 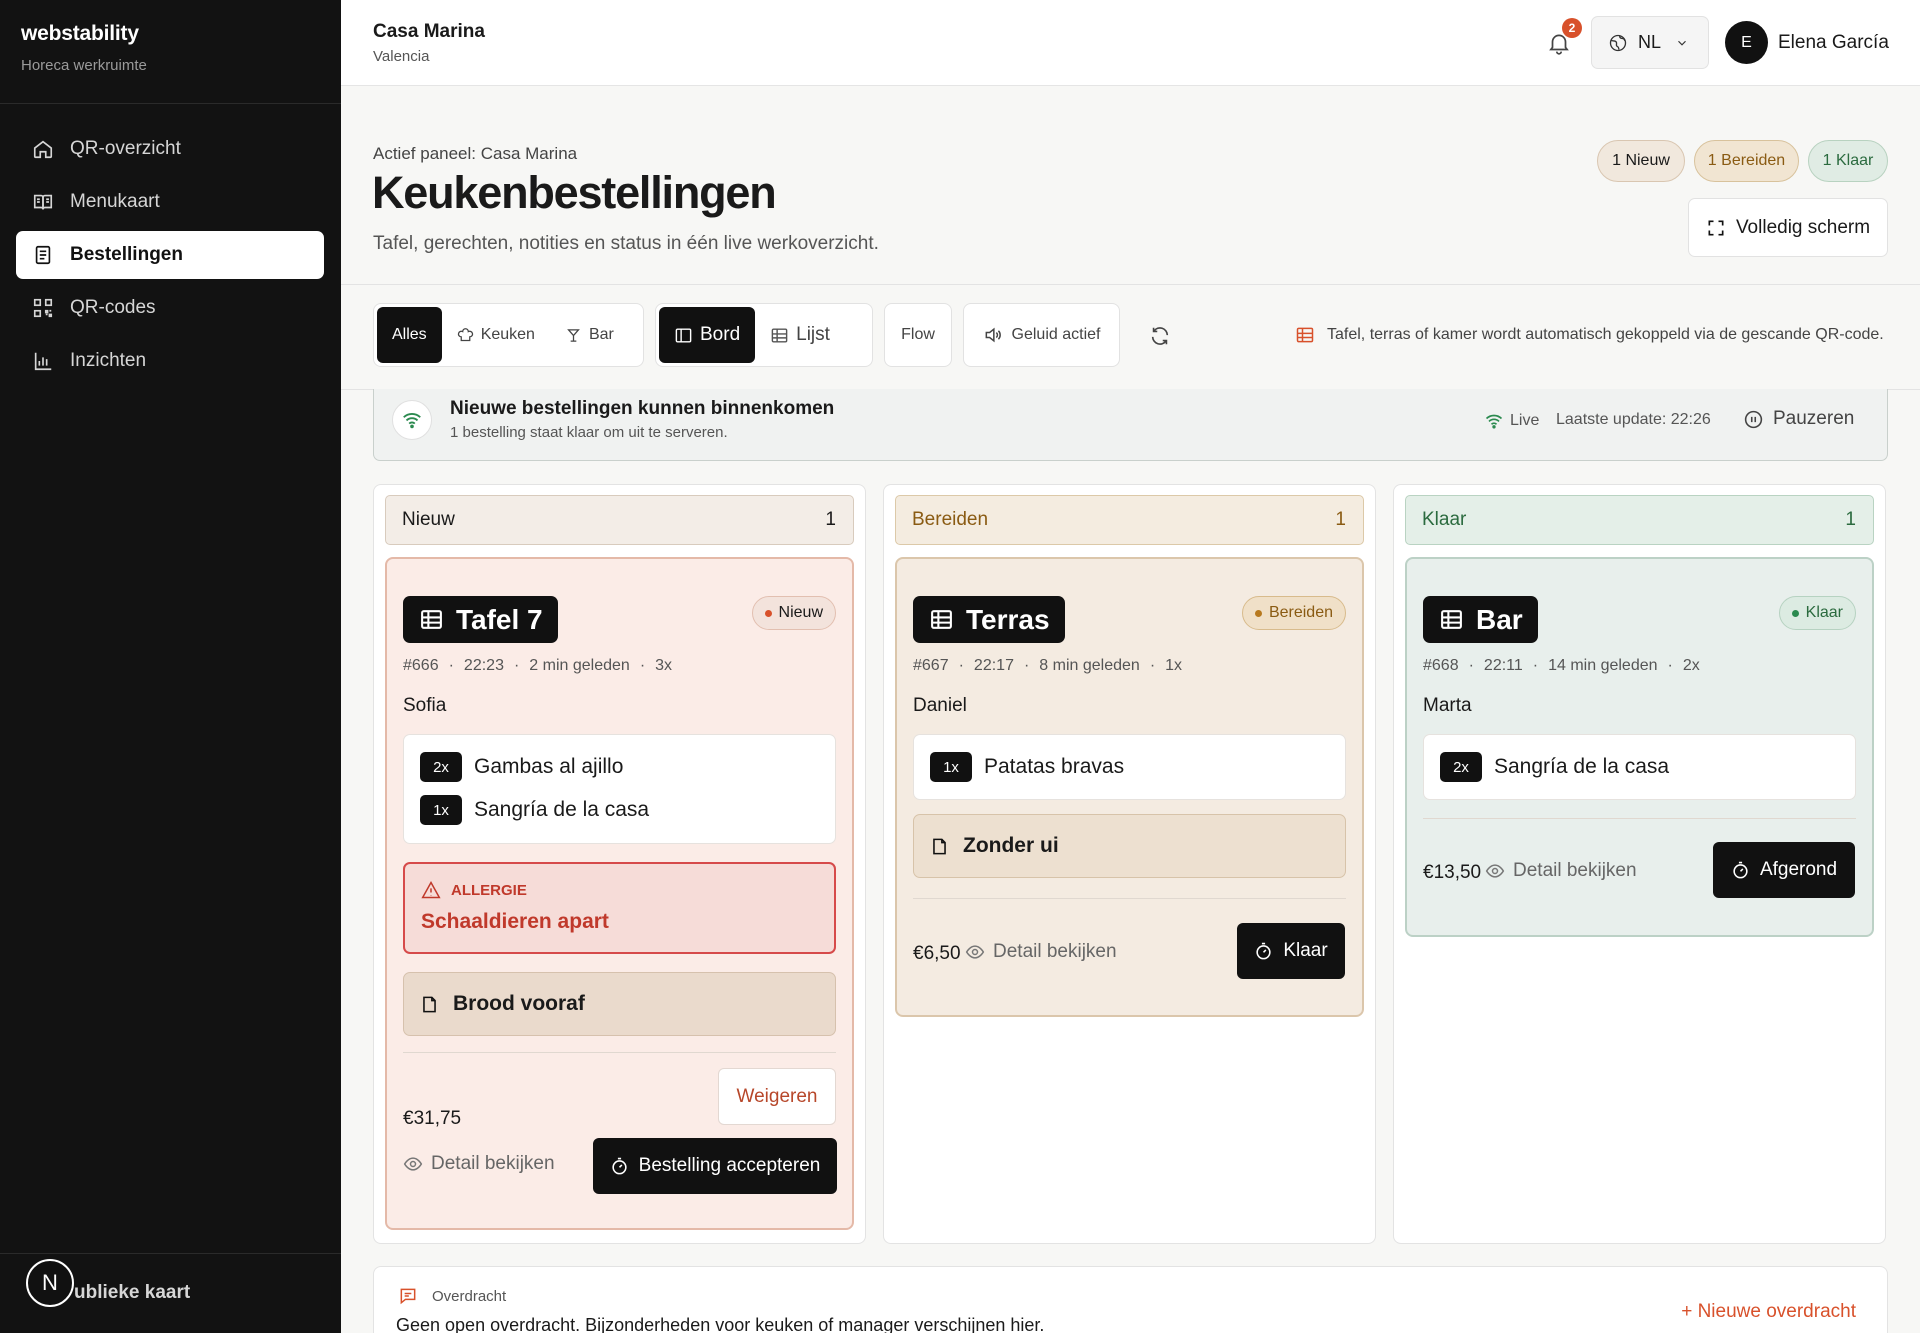 What do you see at coordinates (683, 335) in the screenshot?
I see `board-icon` at bounding box center [683, 335].